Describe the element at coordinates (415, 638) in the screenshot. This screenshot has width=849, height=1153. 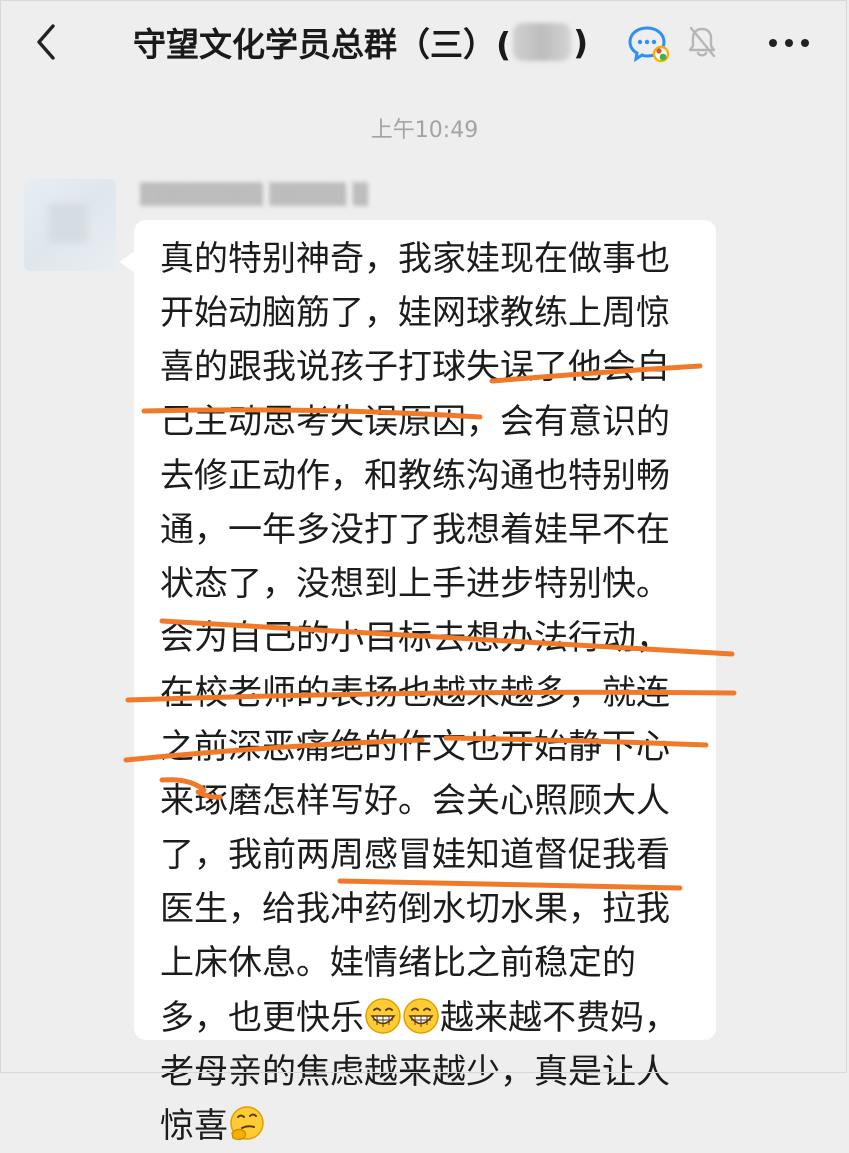
I see `message-line: 会为自己的小目标去想办法行动，` at that location.